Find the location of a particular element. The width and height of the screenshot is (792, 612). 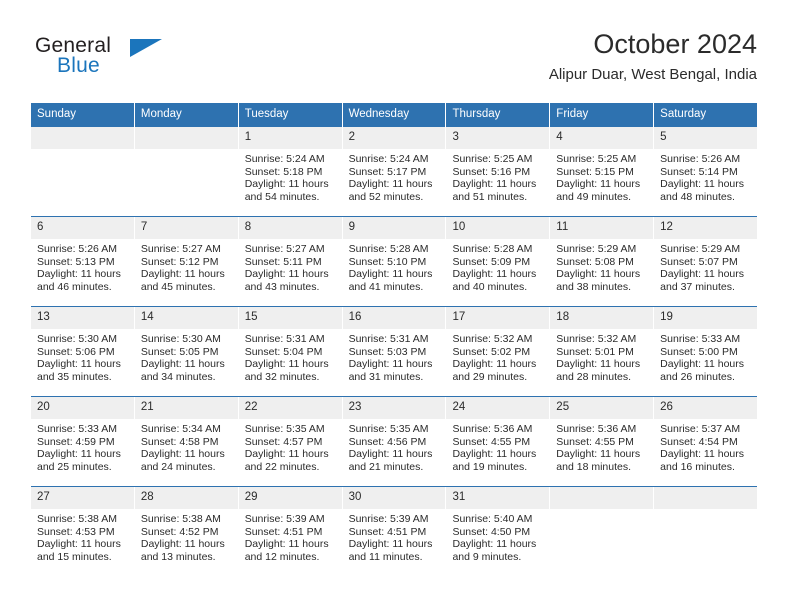

sunset-text: Sunset: 4:54 PM is located at coordinates (699, 441).